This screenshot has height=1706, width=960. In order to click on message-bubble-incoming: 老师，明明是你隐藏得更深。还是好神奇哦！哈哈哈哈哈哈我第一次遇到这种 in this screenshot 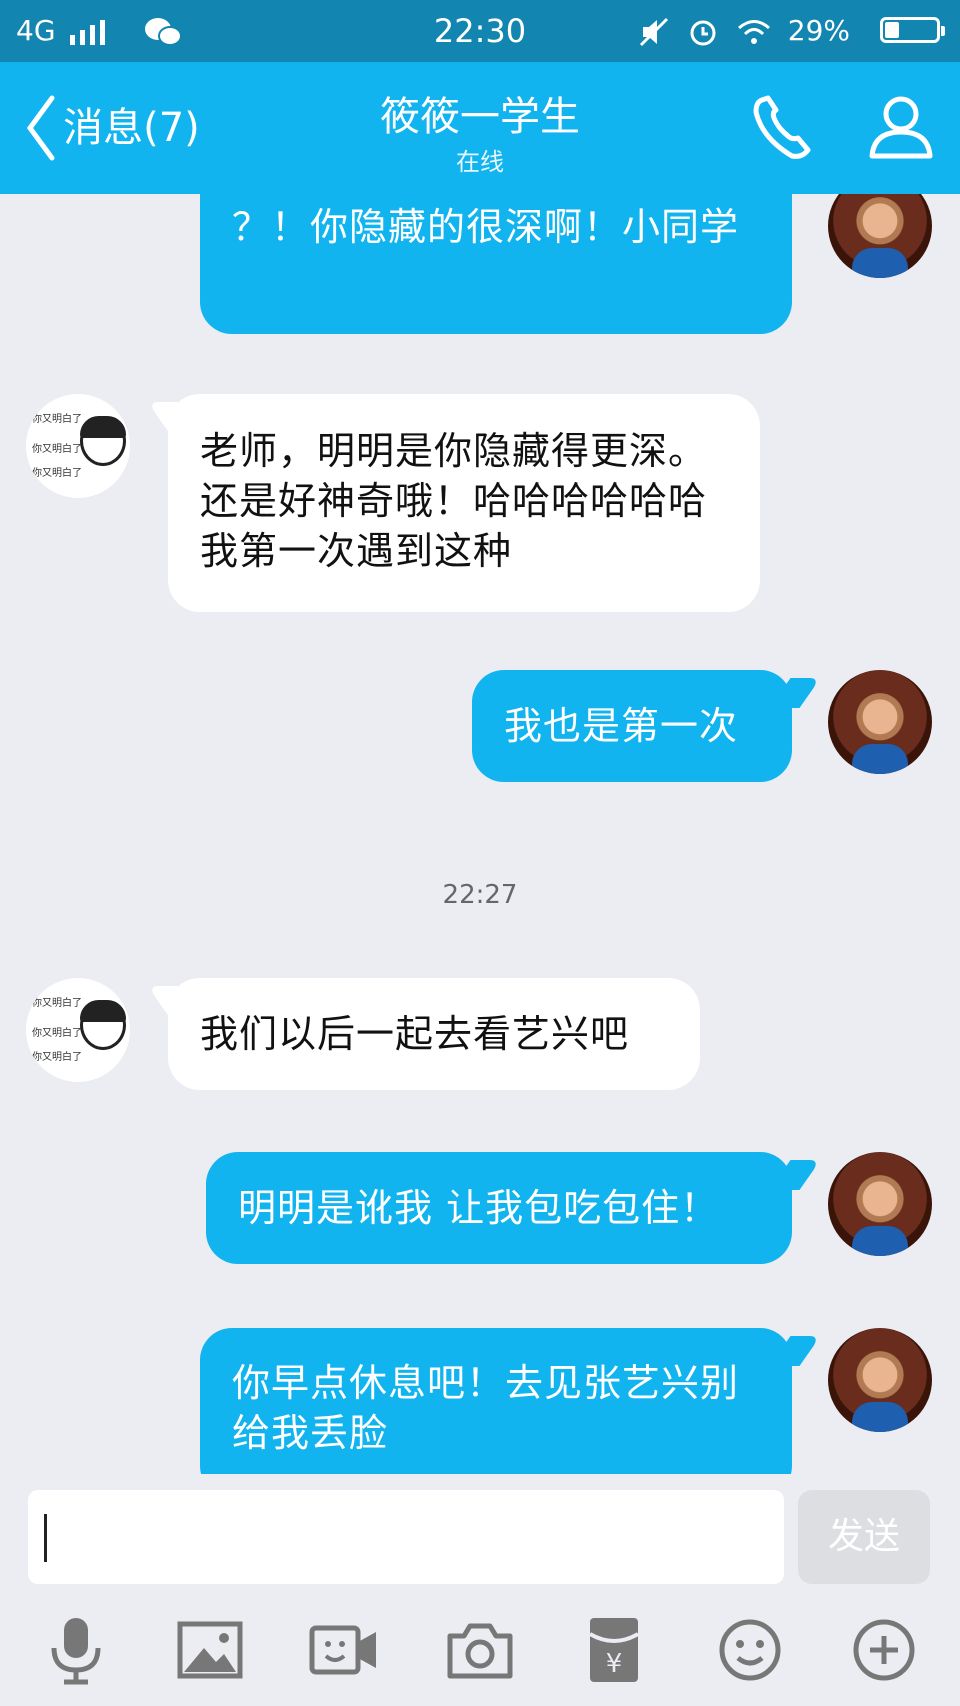, I will do `click(464, 503)`.